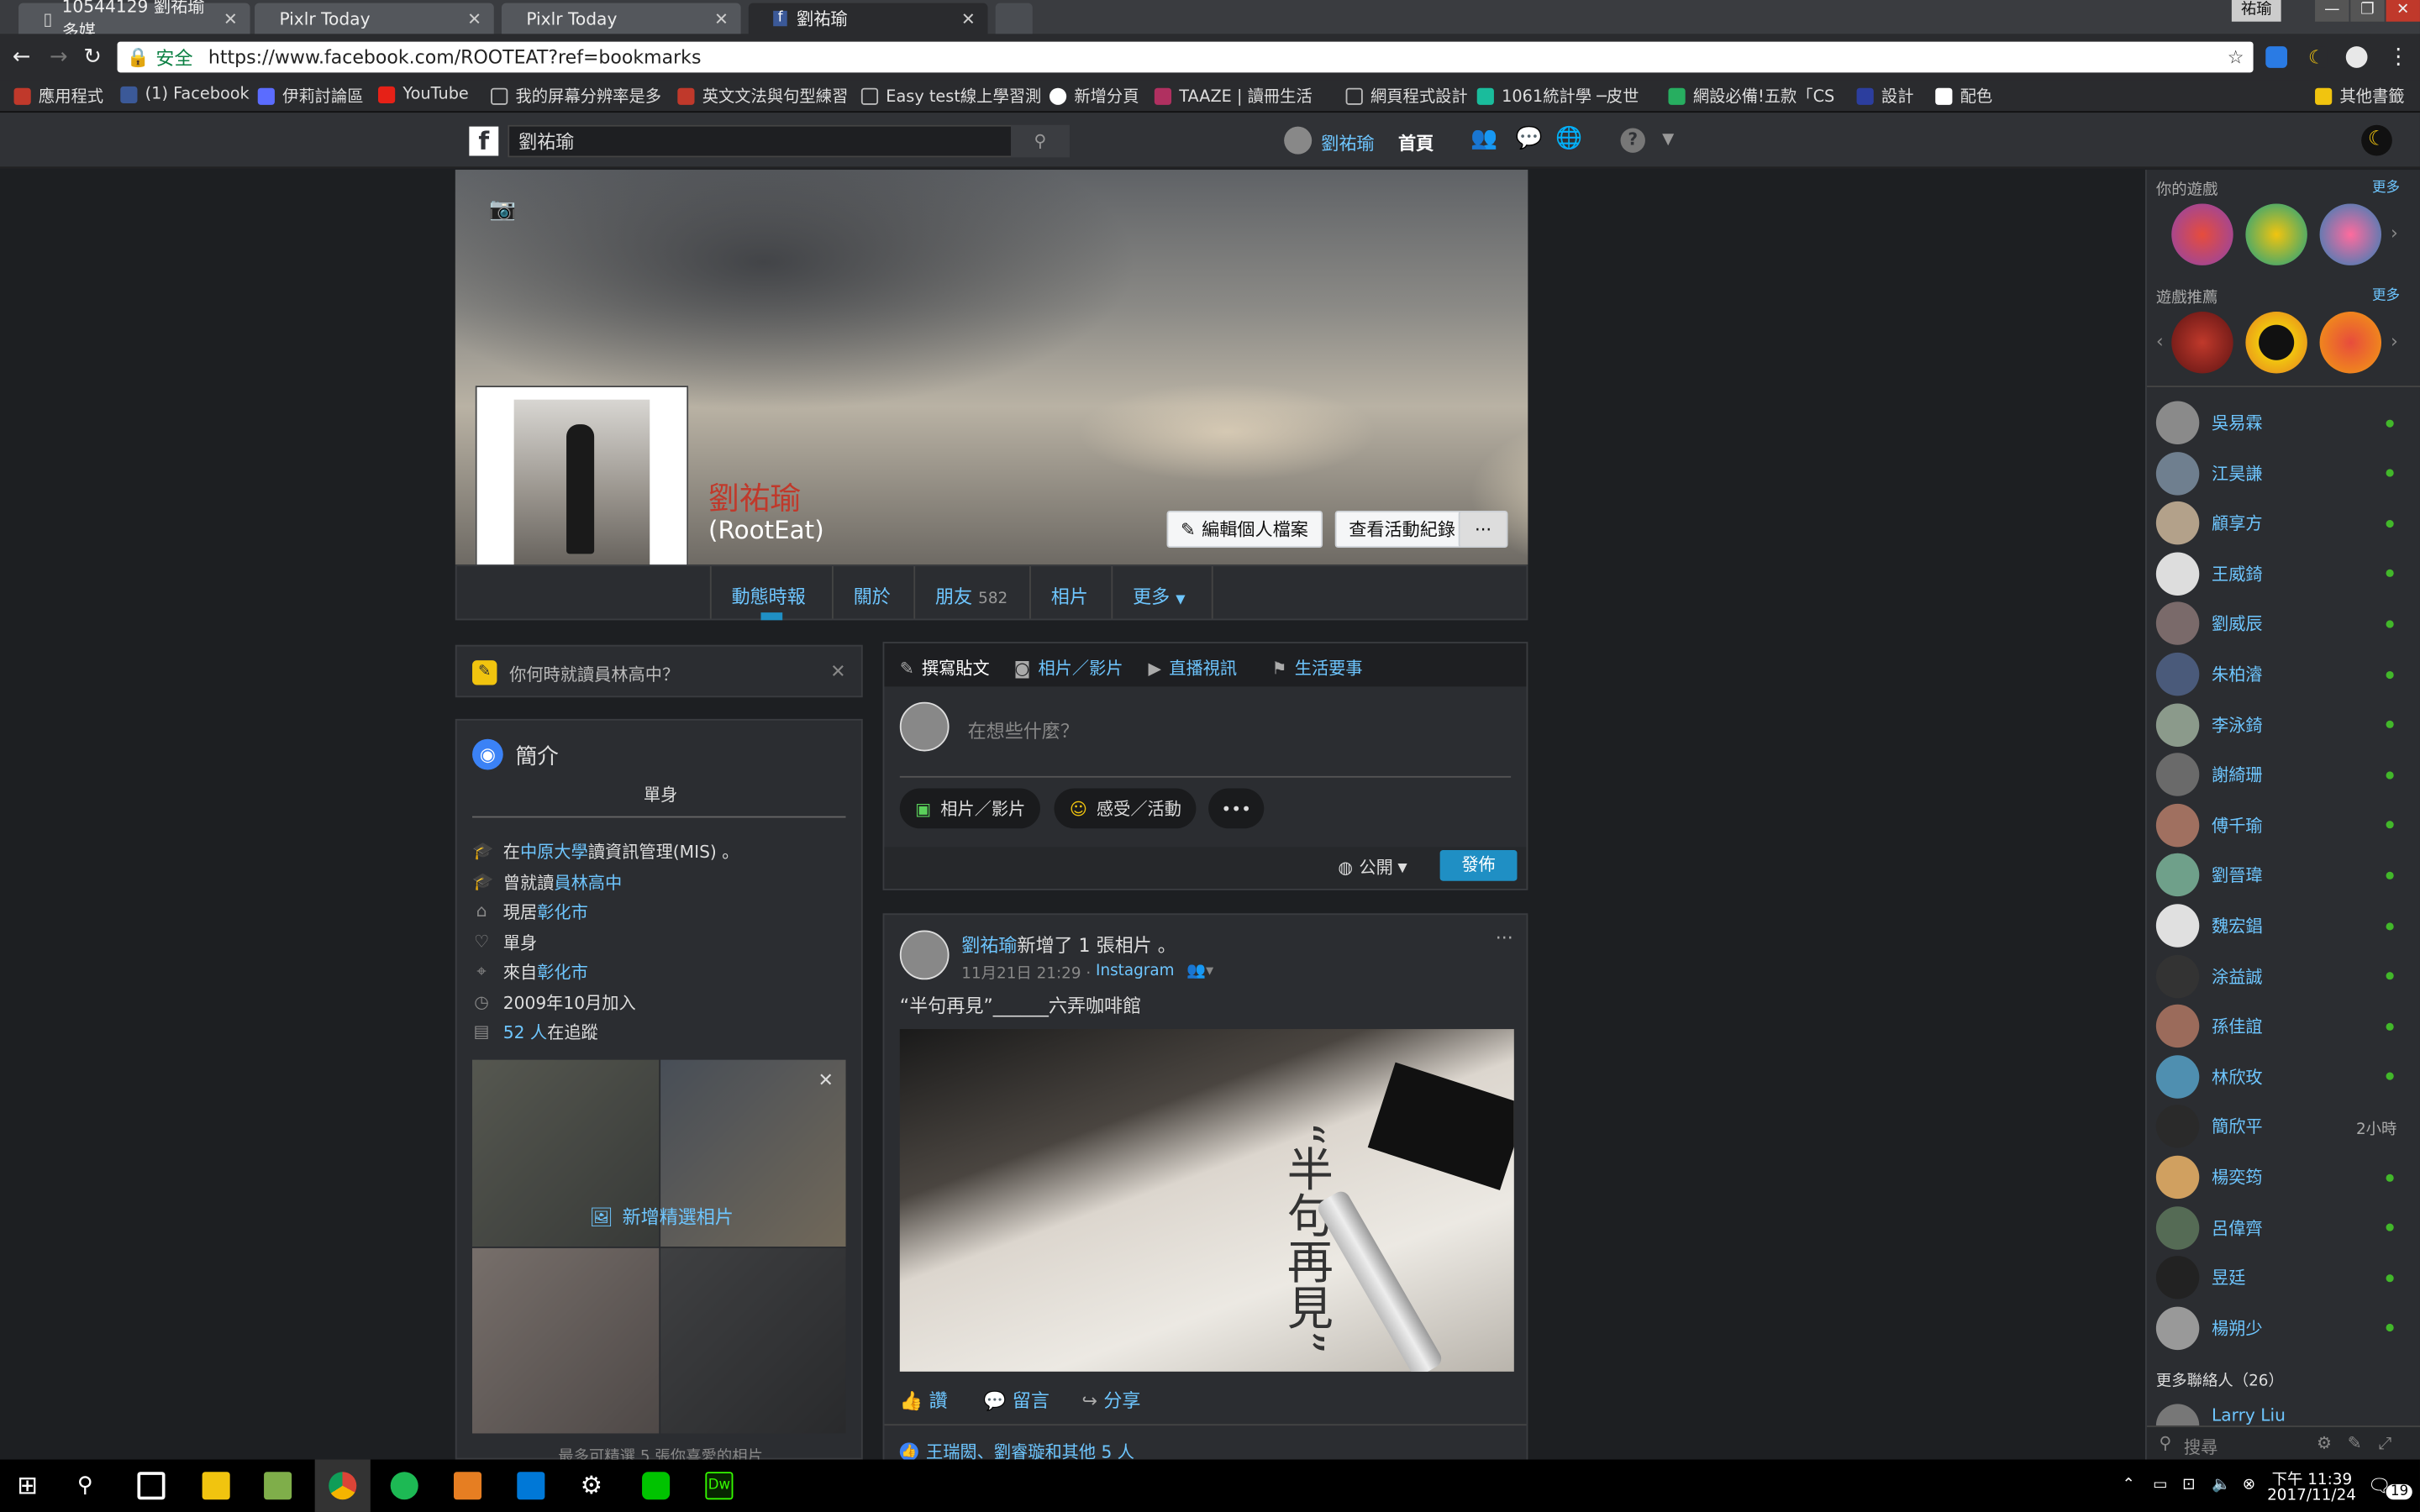 This screenshot has height=1512, width=2420. Describe the element at coordinates (2275, 1127) in the screenshot. I see `contact-item: 簡欣平 2小時` at that location.